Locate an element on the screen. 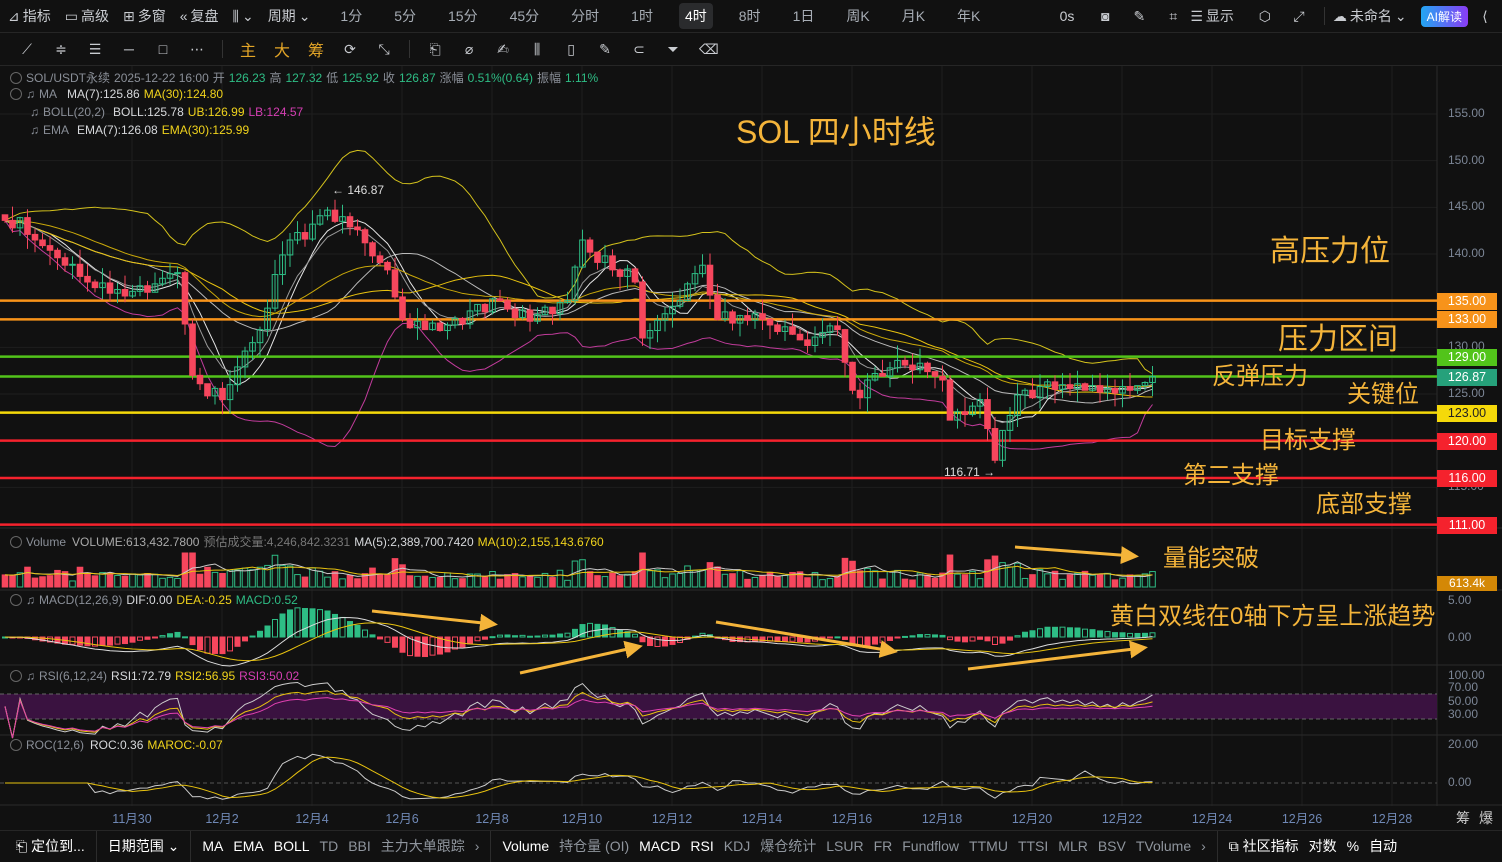 The width and height of the screenshot is (1502, 862). period-button: 周期 ⌄ is located at coordinates (289, 16).